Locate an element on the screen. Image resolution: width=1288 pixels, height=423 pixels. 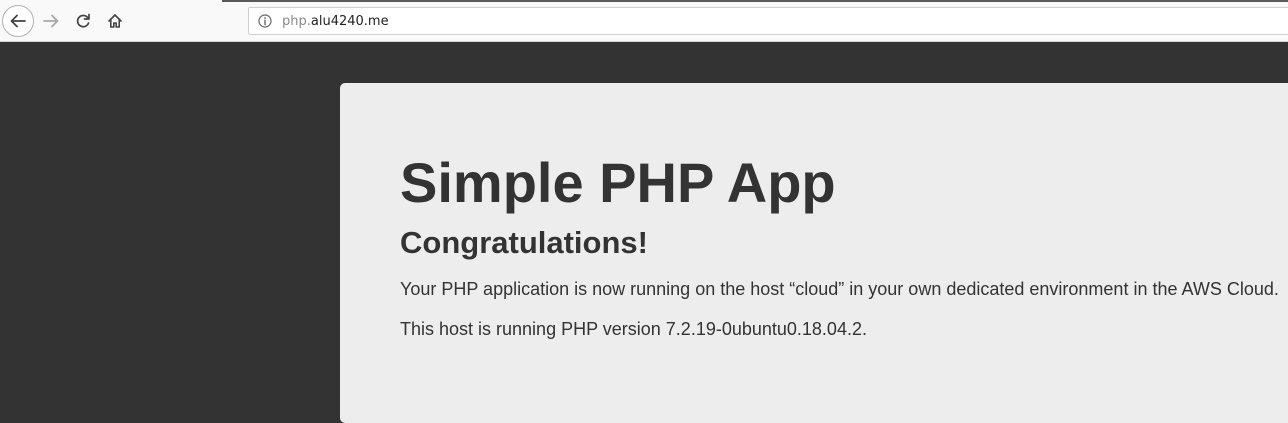
back-icon is located at coordinates (18, 21).